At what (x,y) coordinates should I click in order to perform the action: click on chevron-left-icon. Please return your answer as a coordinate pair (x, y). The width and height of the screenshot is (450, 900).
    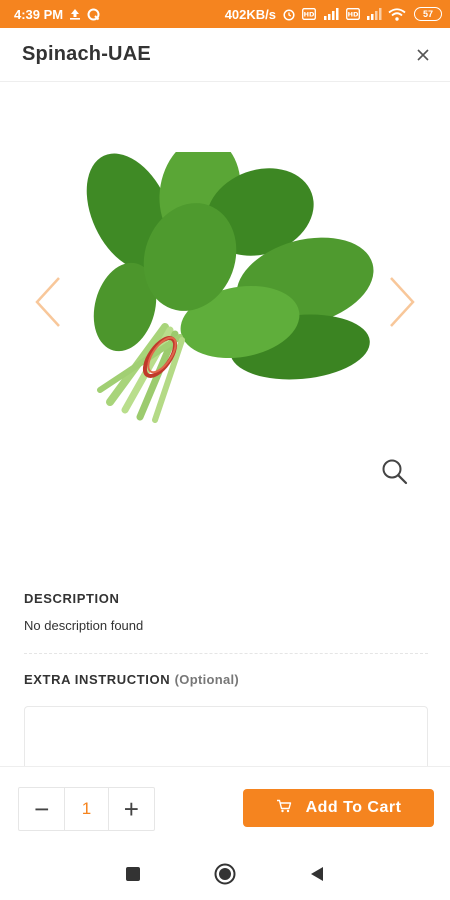
    Looking at the image, I should click on (48, 302).